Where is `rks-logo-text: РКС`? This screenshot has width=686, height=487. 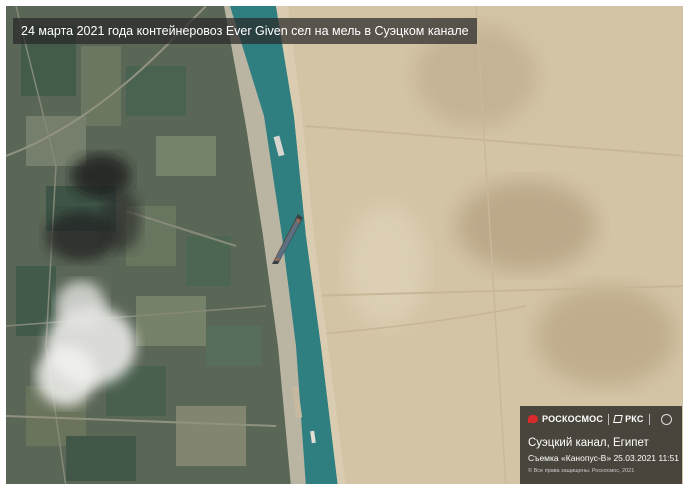 rks-logo-text: РКС is located at coordinates (634, 419).